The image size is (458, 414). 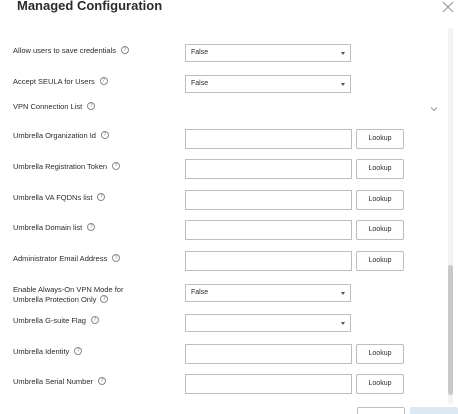 What do you see at coordinates (381, 410) in the screenshot?
I see `cancel-button` at bounding box center [381, 410].